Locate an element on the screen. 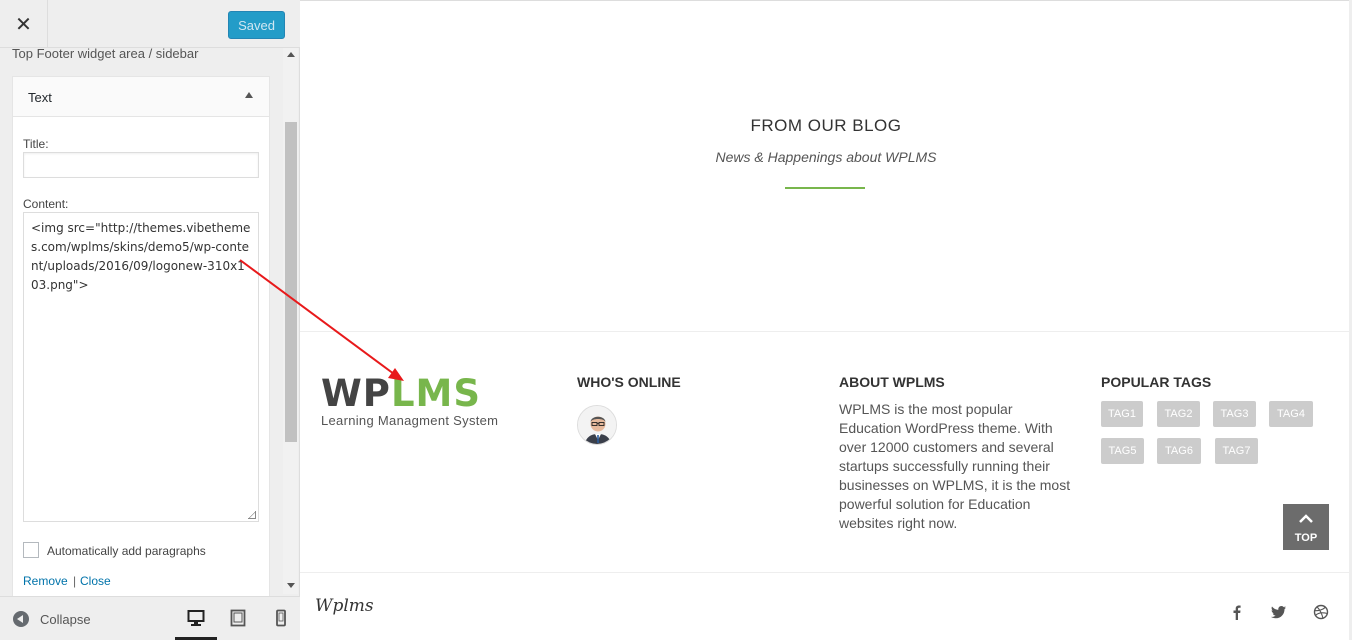 The image size is (1352, 640). blog-section-title: FROM OUR BLOG is located at coordinates (826, 125).